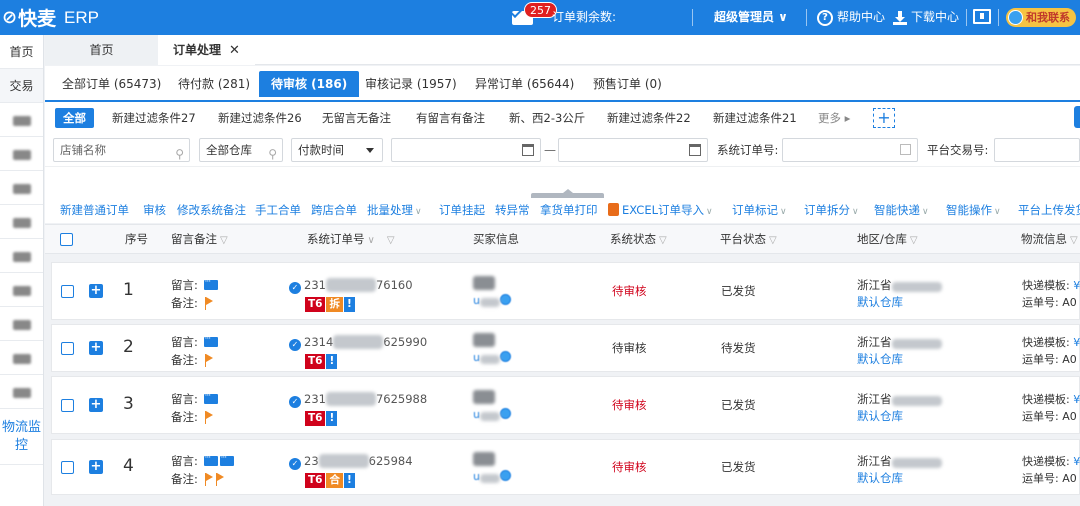  I want to click on sidebar-item-logistics-monitor: 物流监控, so click(21, 437).